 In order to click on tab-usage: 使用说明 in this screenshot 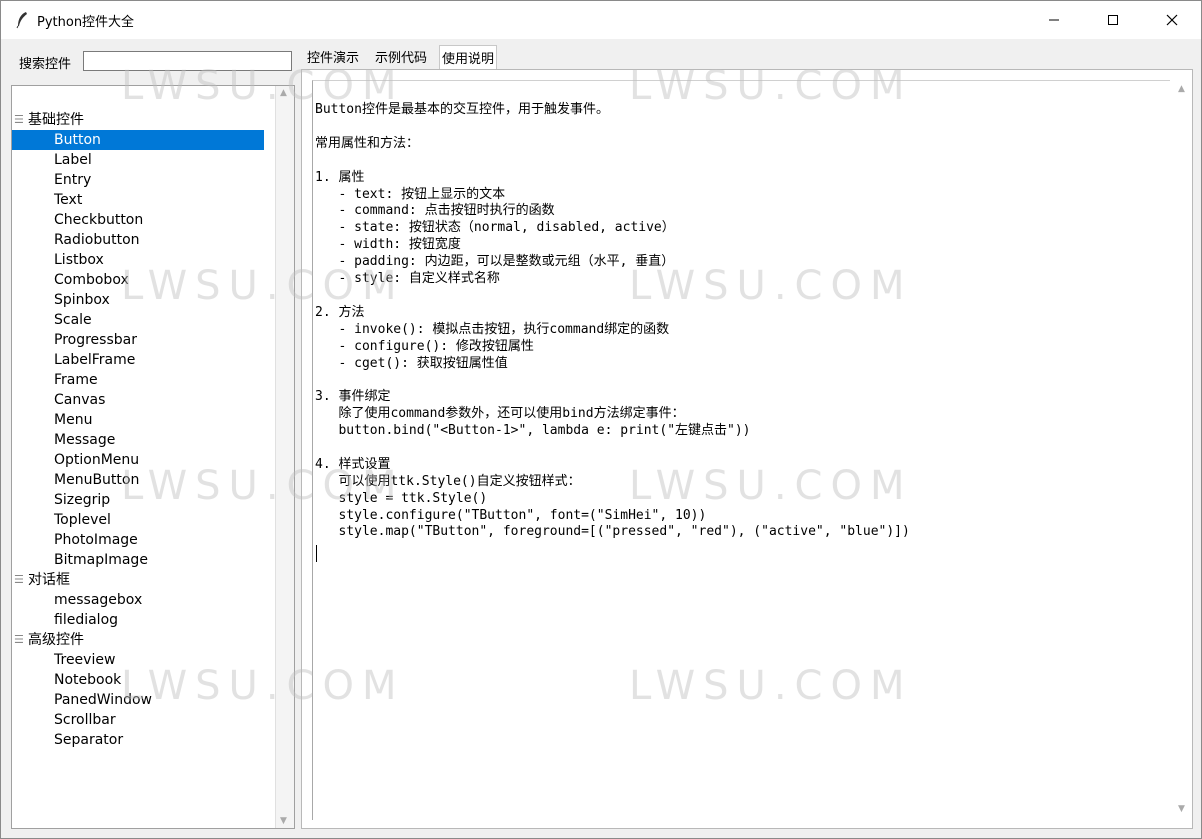, I will do `click(468, 57)`.